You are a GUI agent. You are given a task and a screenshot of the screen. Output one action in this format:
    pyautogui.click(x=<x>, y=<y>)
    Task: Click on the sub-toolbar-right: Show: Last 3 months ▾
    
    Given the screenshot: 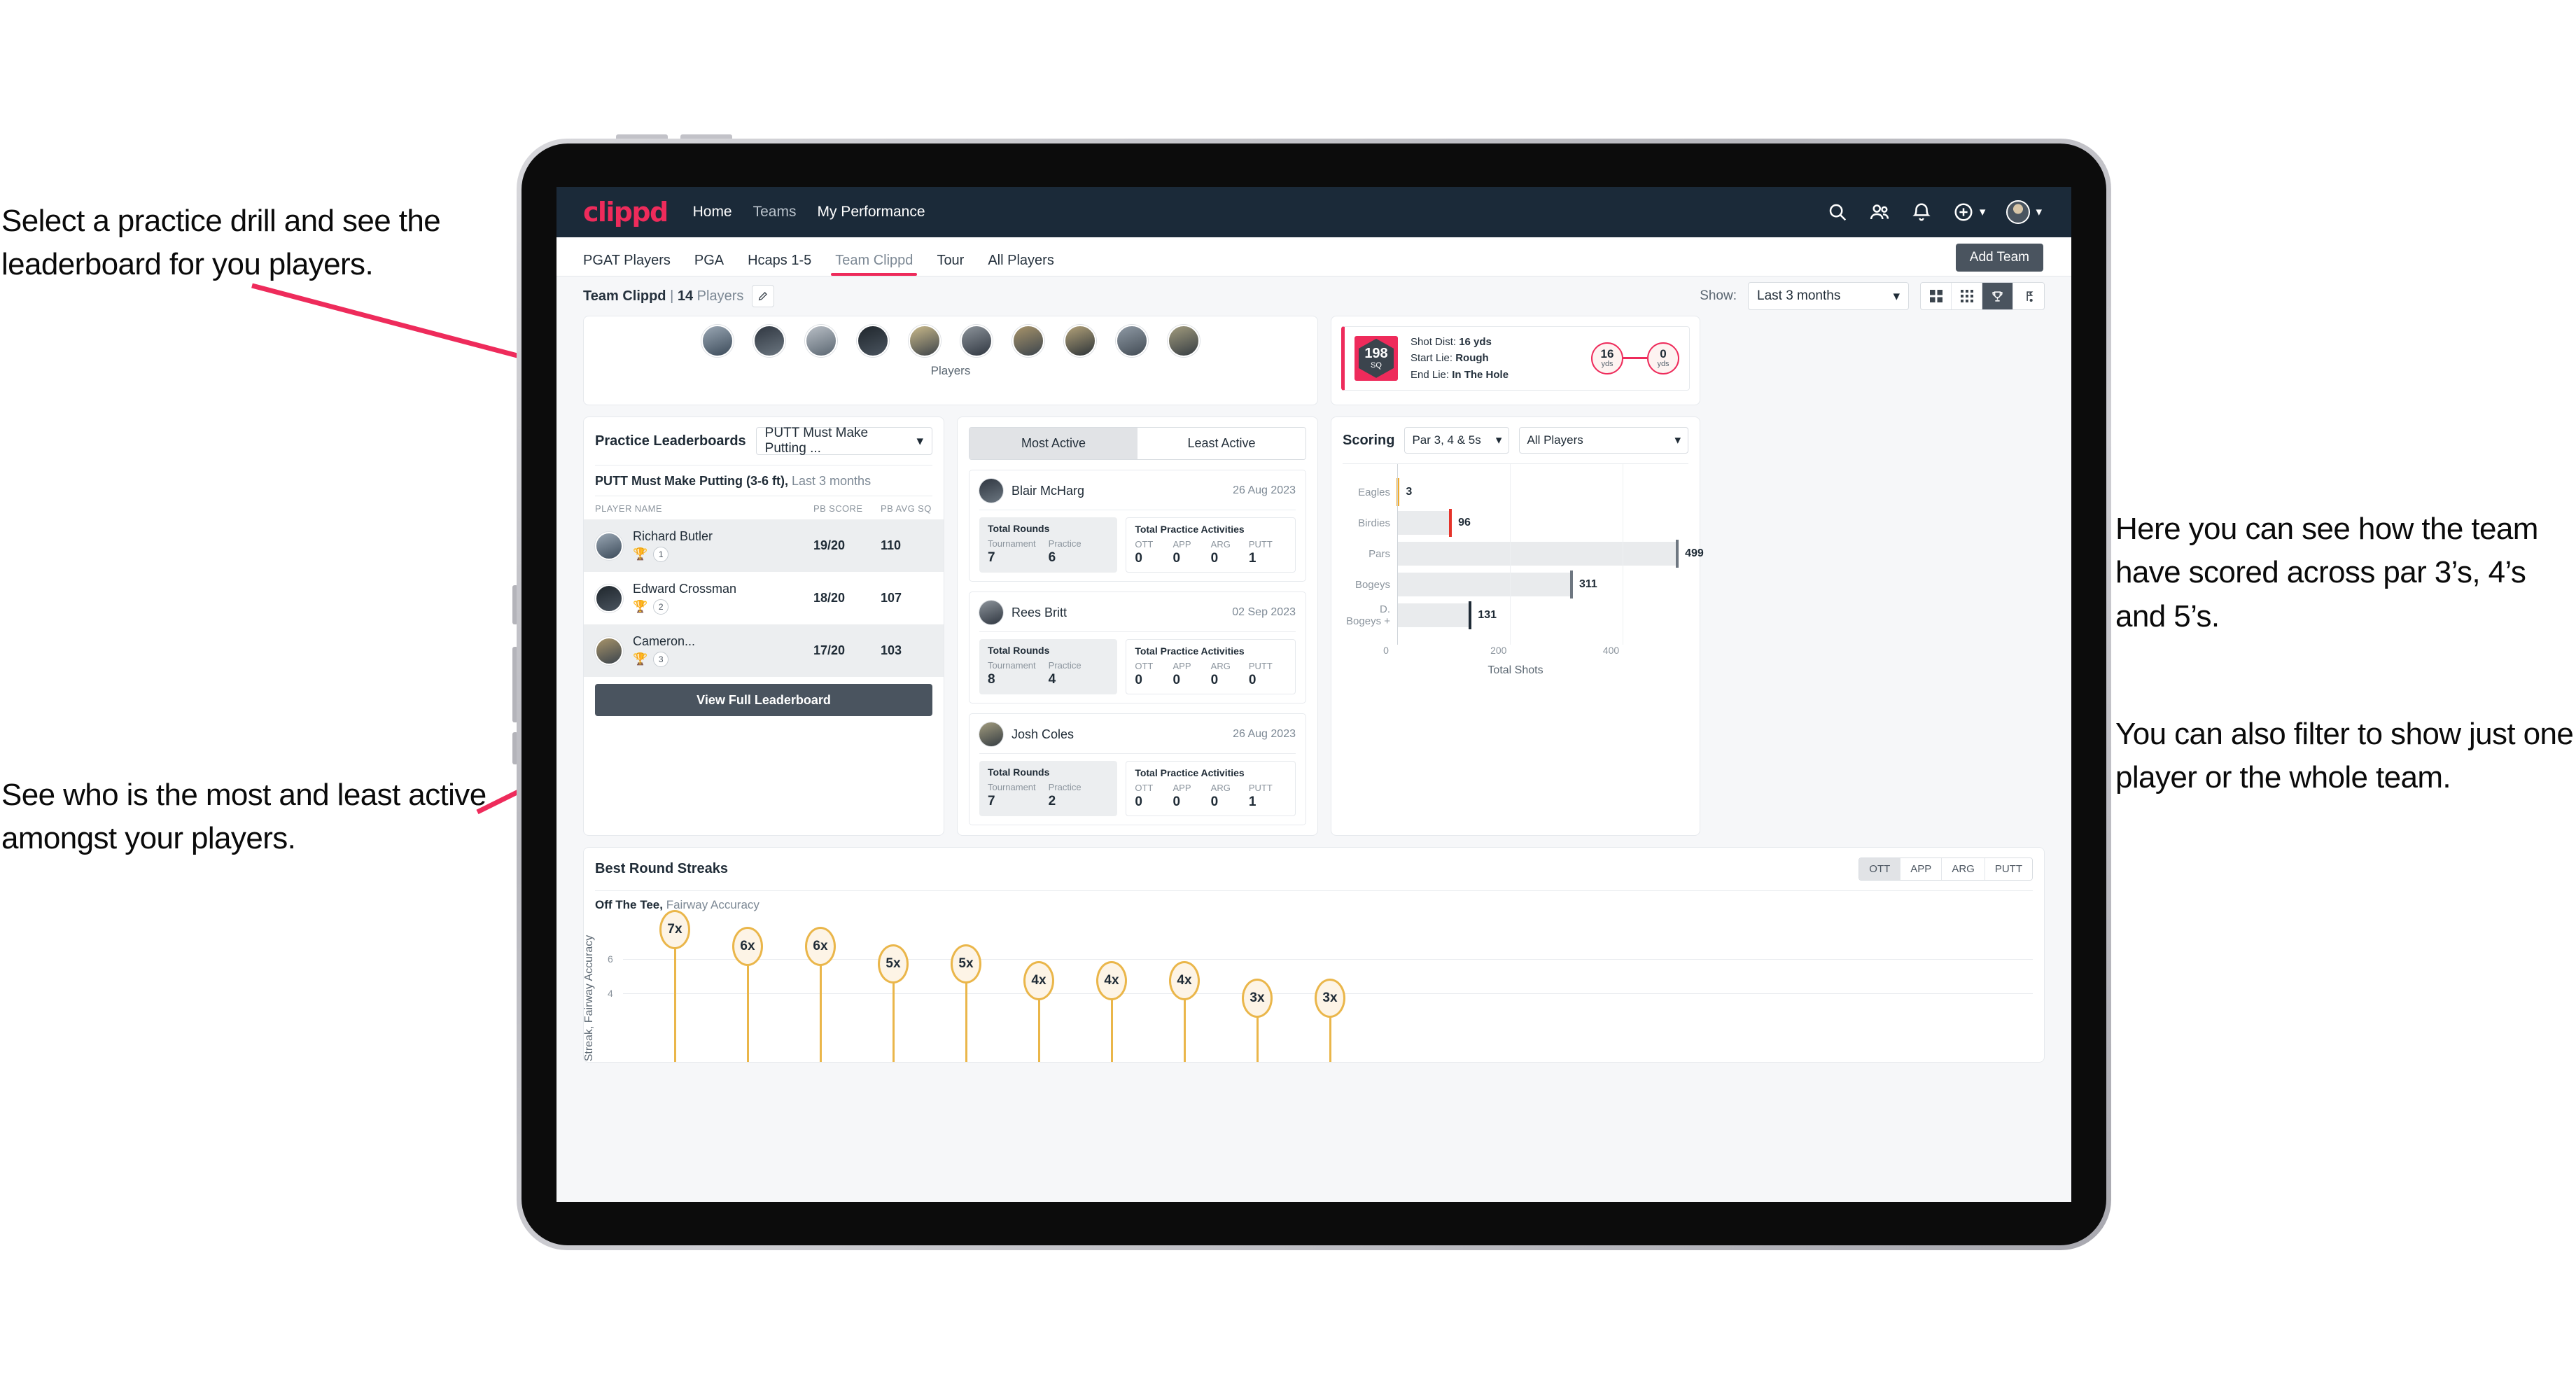 What is the action you would take?
    pyautogui.click(x=1872, y=296)
    